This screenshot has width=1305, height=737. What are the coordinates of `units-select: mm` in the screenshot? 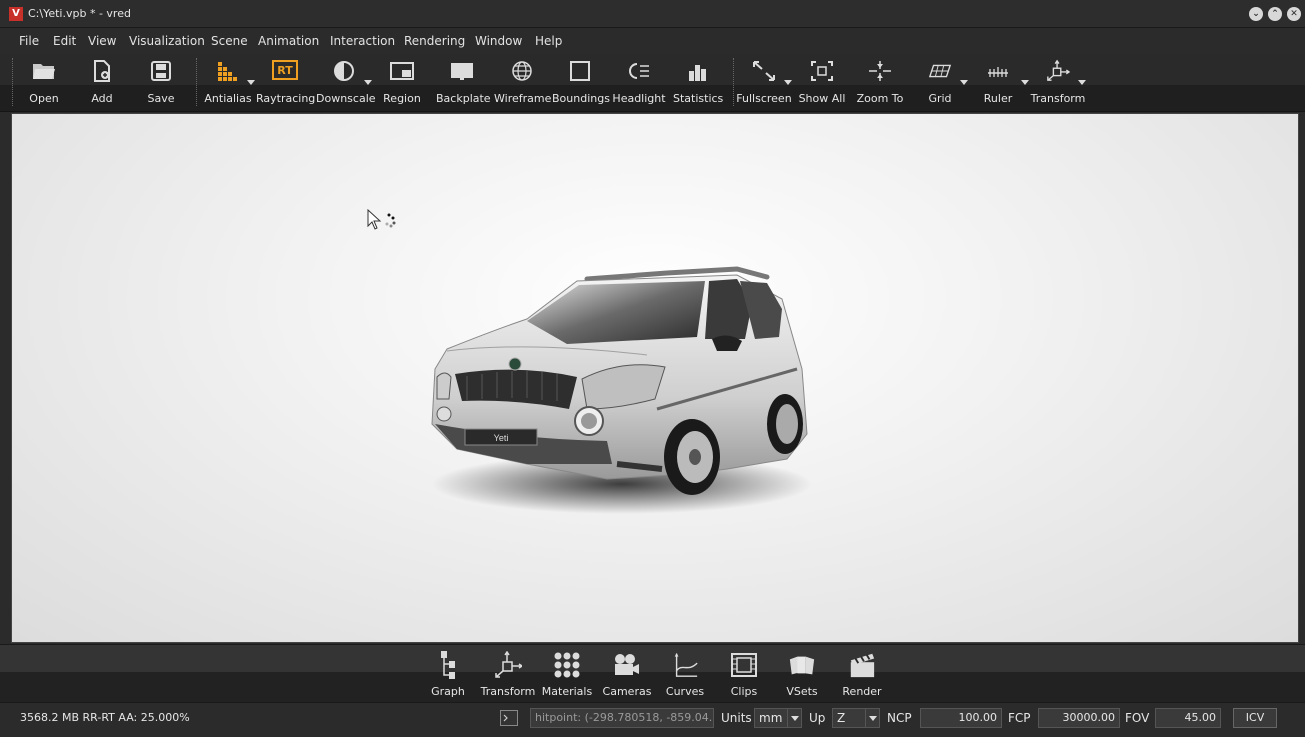 It's located at (778, 718).